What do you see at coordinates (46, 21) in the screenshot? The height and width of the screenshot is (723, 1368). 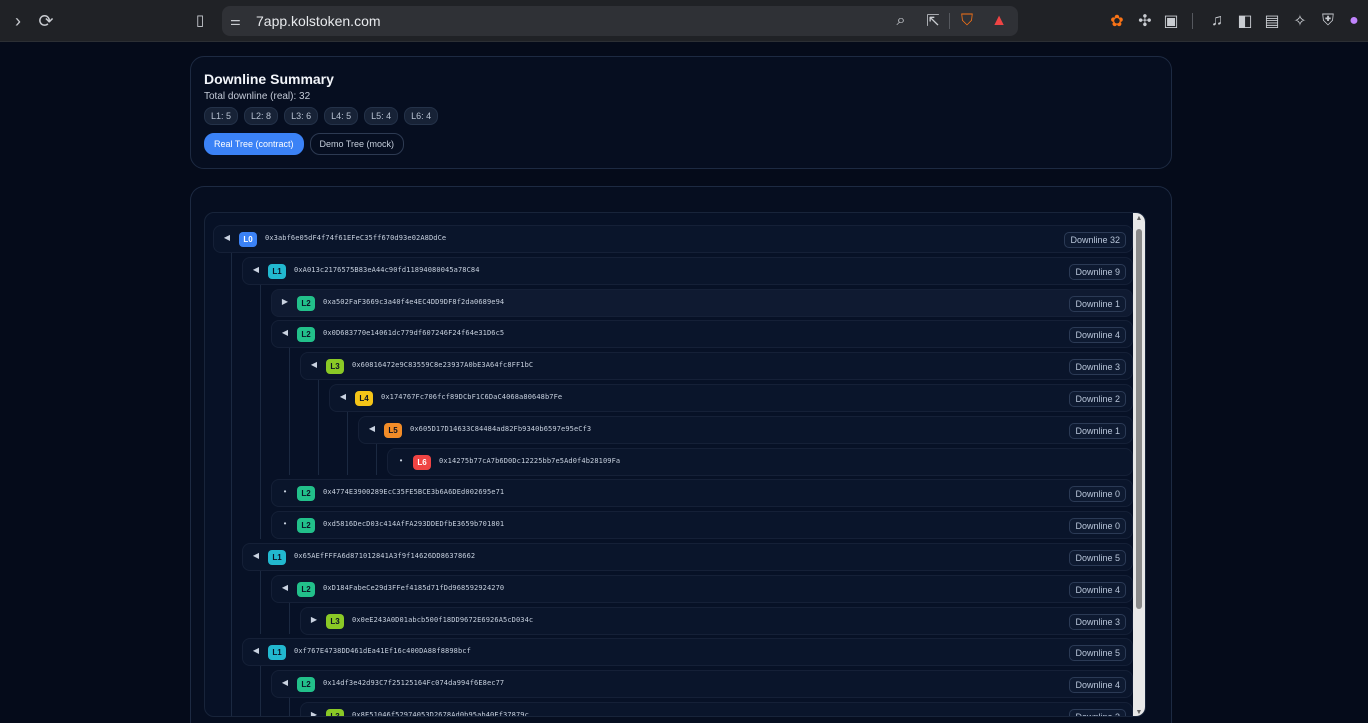 I see `reload-icon: ⟳` at bounding box center [46, 21].